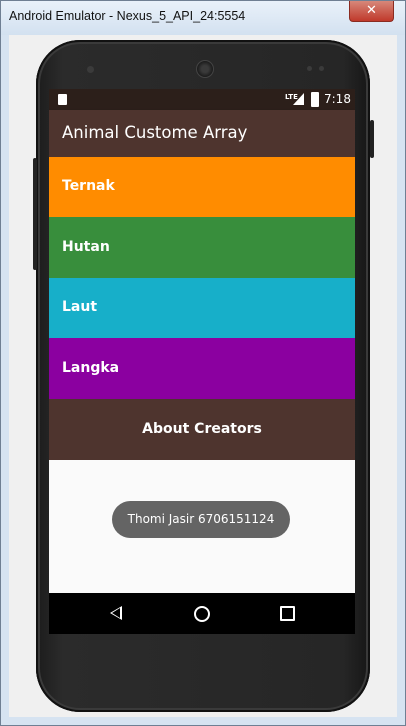 This screenshot has width=406, height=726. I want to click on close-button: ✕, so click(371, 11).